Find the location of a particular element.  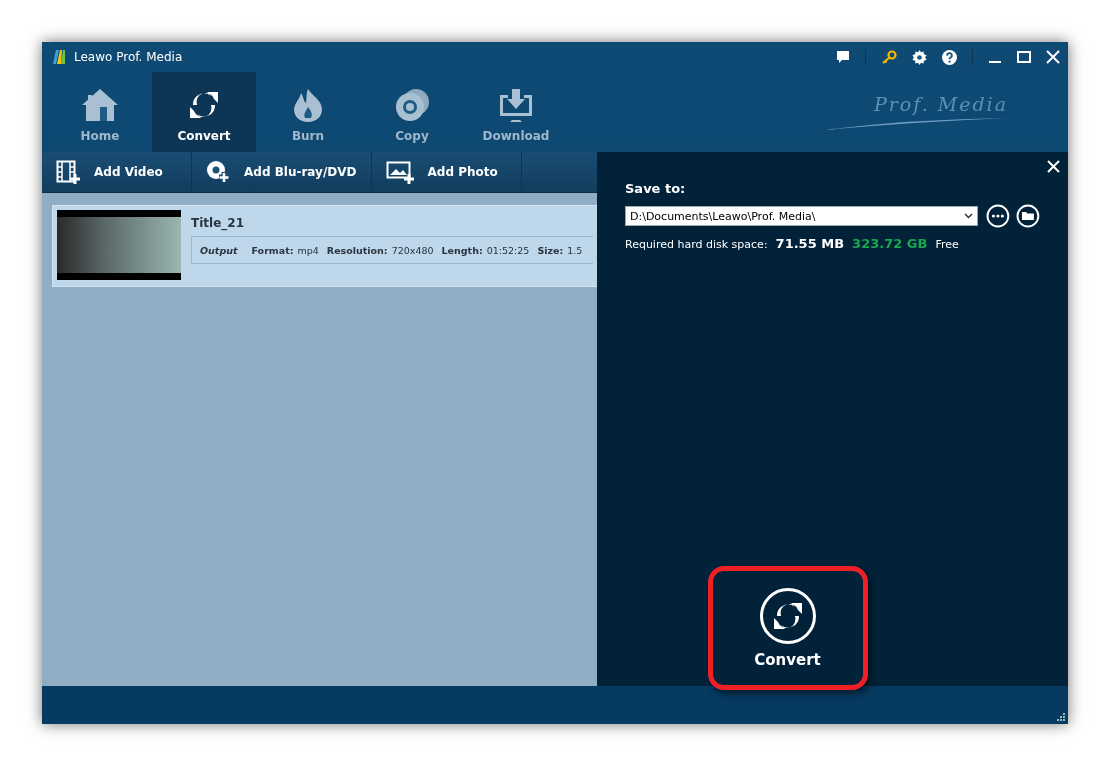

settings-icon is located at coordinates (919, 57).